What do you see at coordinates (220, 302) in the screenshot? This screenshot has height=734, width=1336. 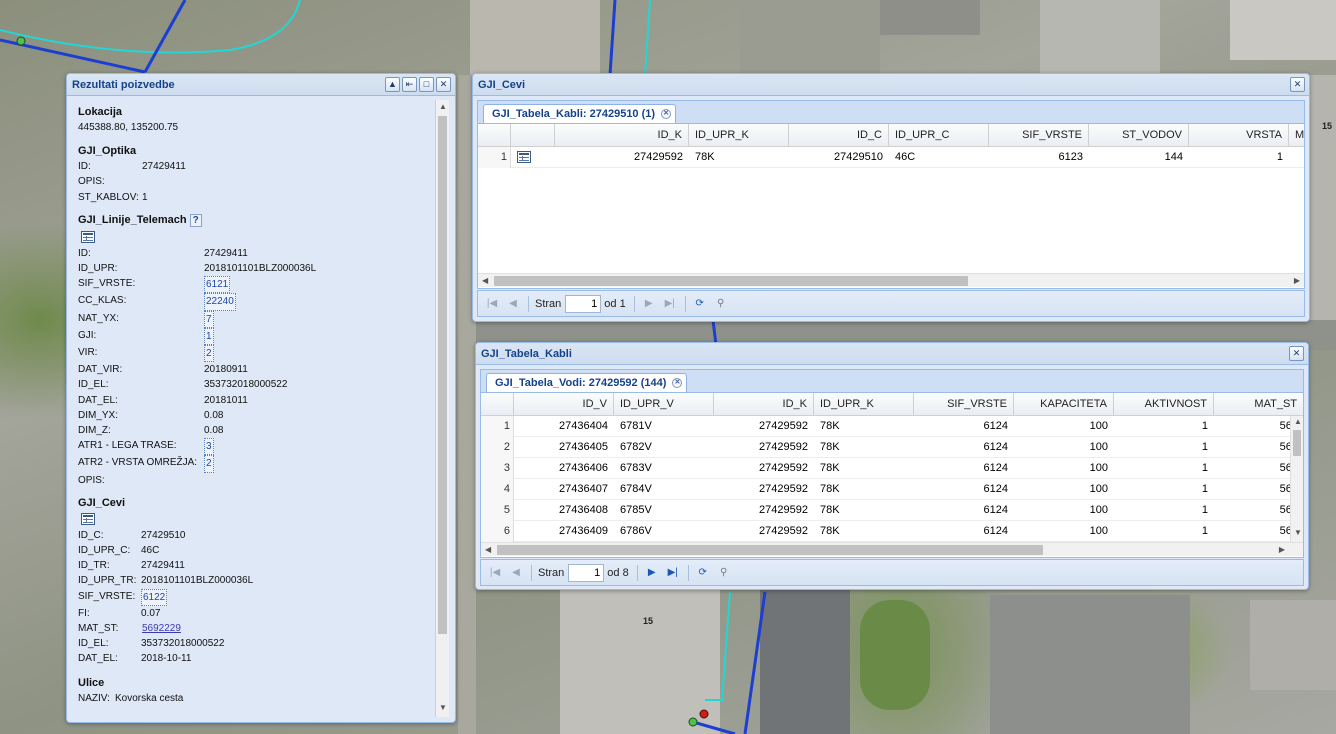 I see `attribute-link: 22240` at bounding box center [220, 302].